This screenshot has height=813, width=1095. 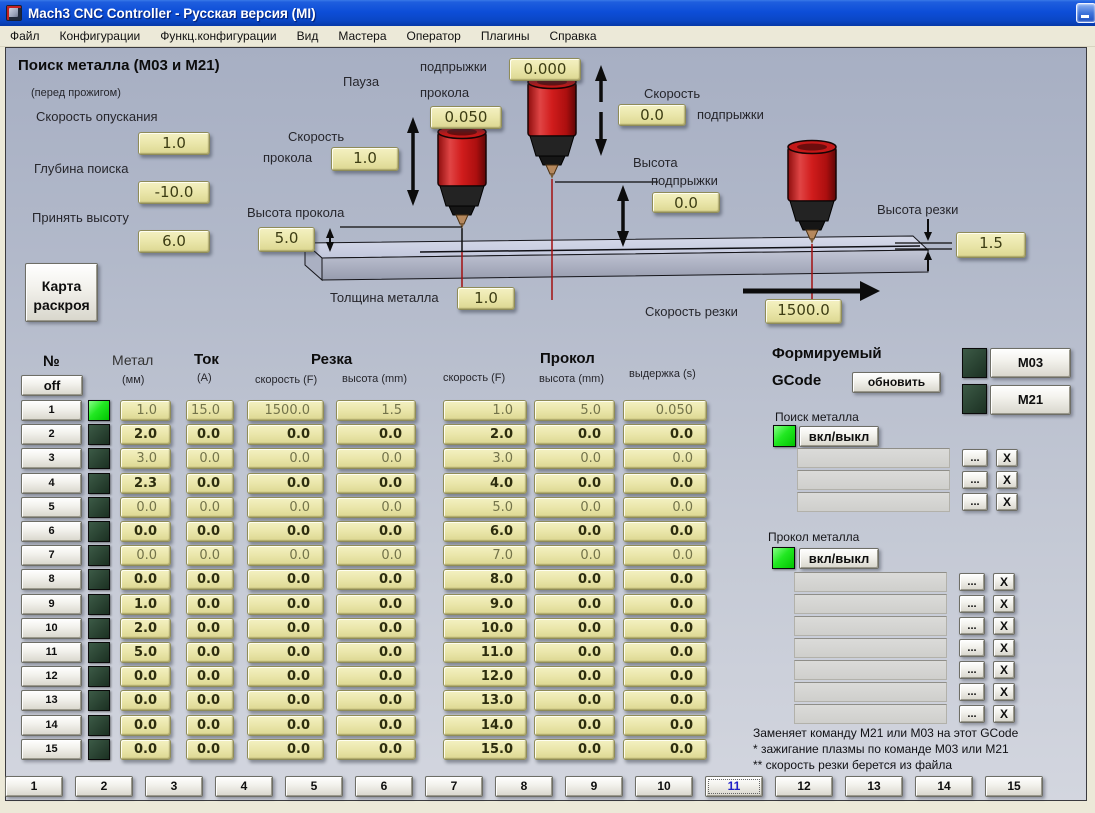 What do you see at coordinates (485, 604) in the screenshot?
I see `cell-pierce-speed: 9.0` at bounding box center [485, 604].